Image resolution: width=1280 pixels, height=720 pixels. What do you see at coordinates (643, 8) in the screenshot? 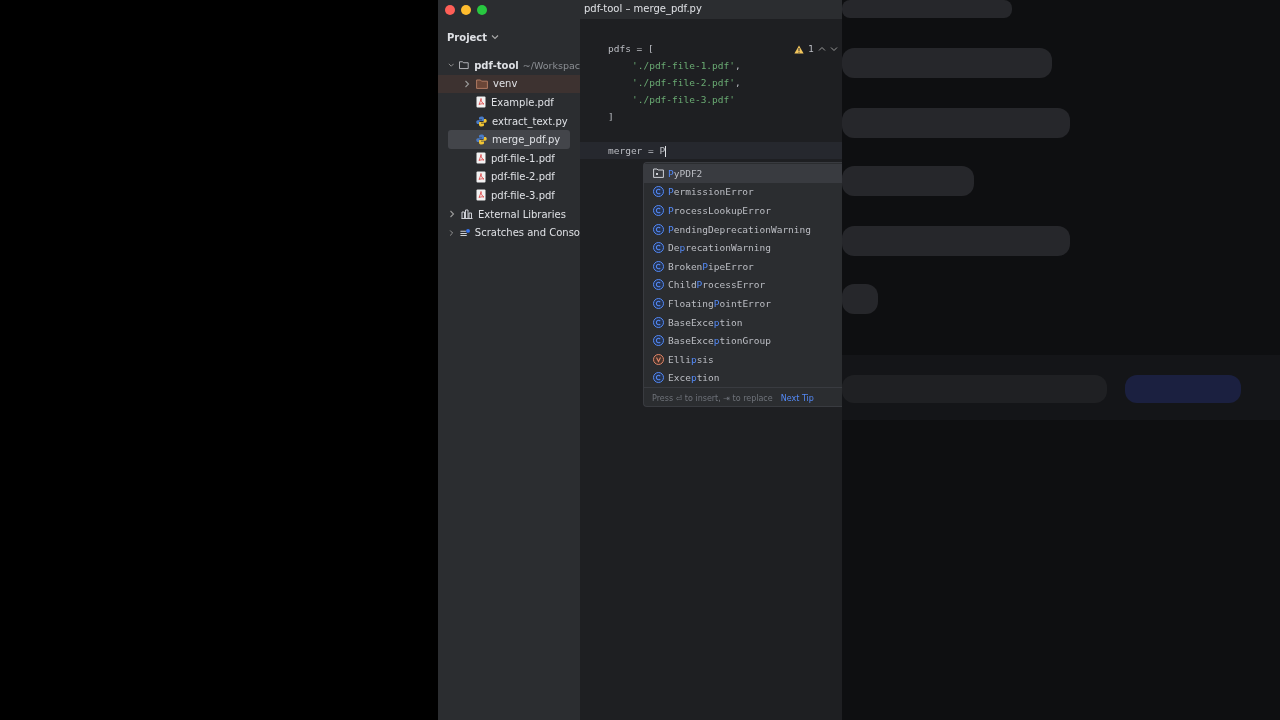
I see `window-title: pdf-tool – merge_pdf.py` at bounding box center [643, 8].